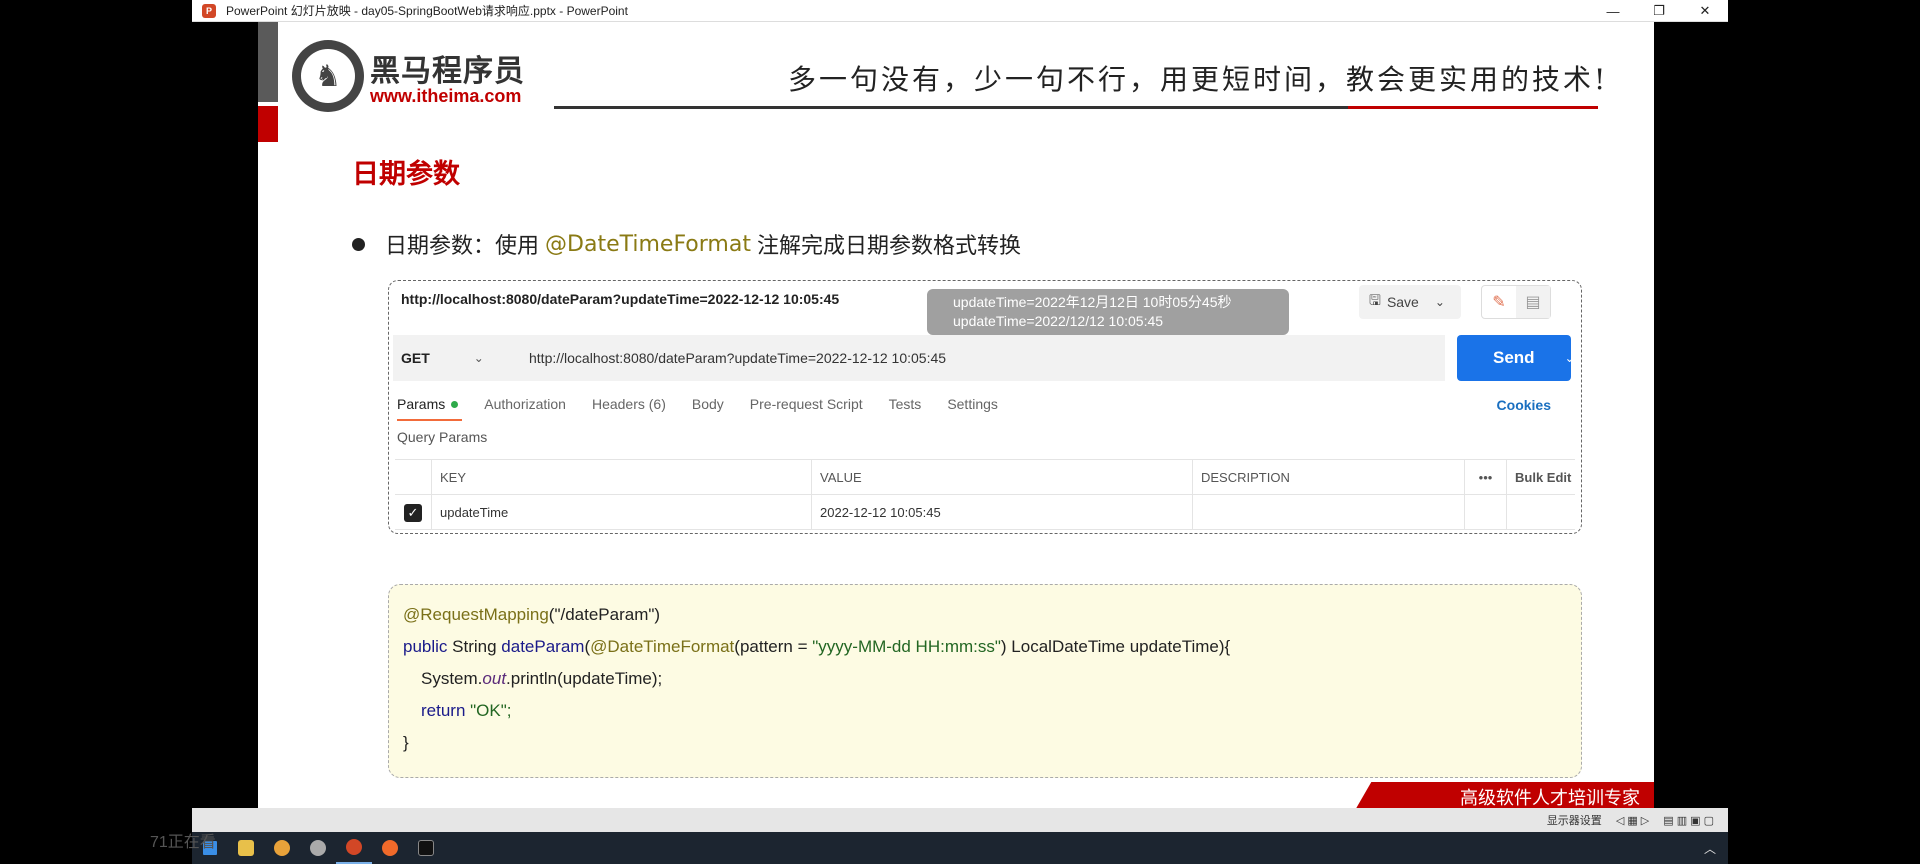 This screenshot has width=1920, height=864. I want to click on itheima-logo-icon: ♞, so click(328, 76).